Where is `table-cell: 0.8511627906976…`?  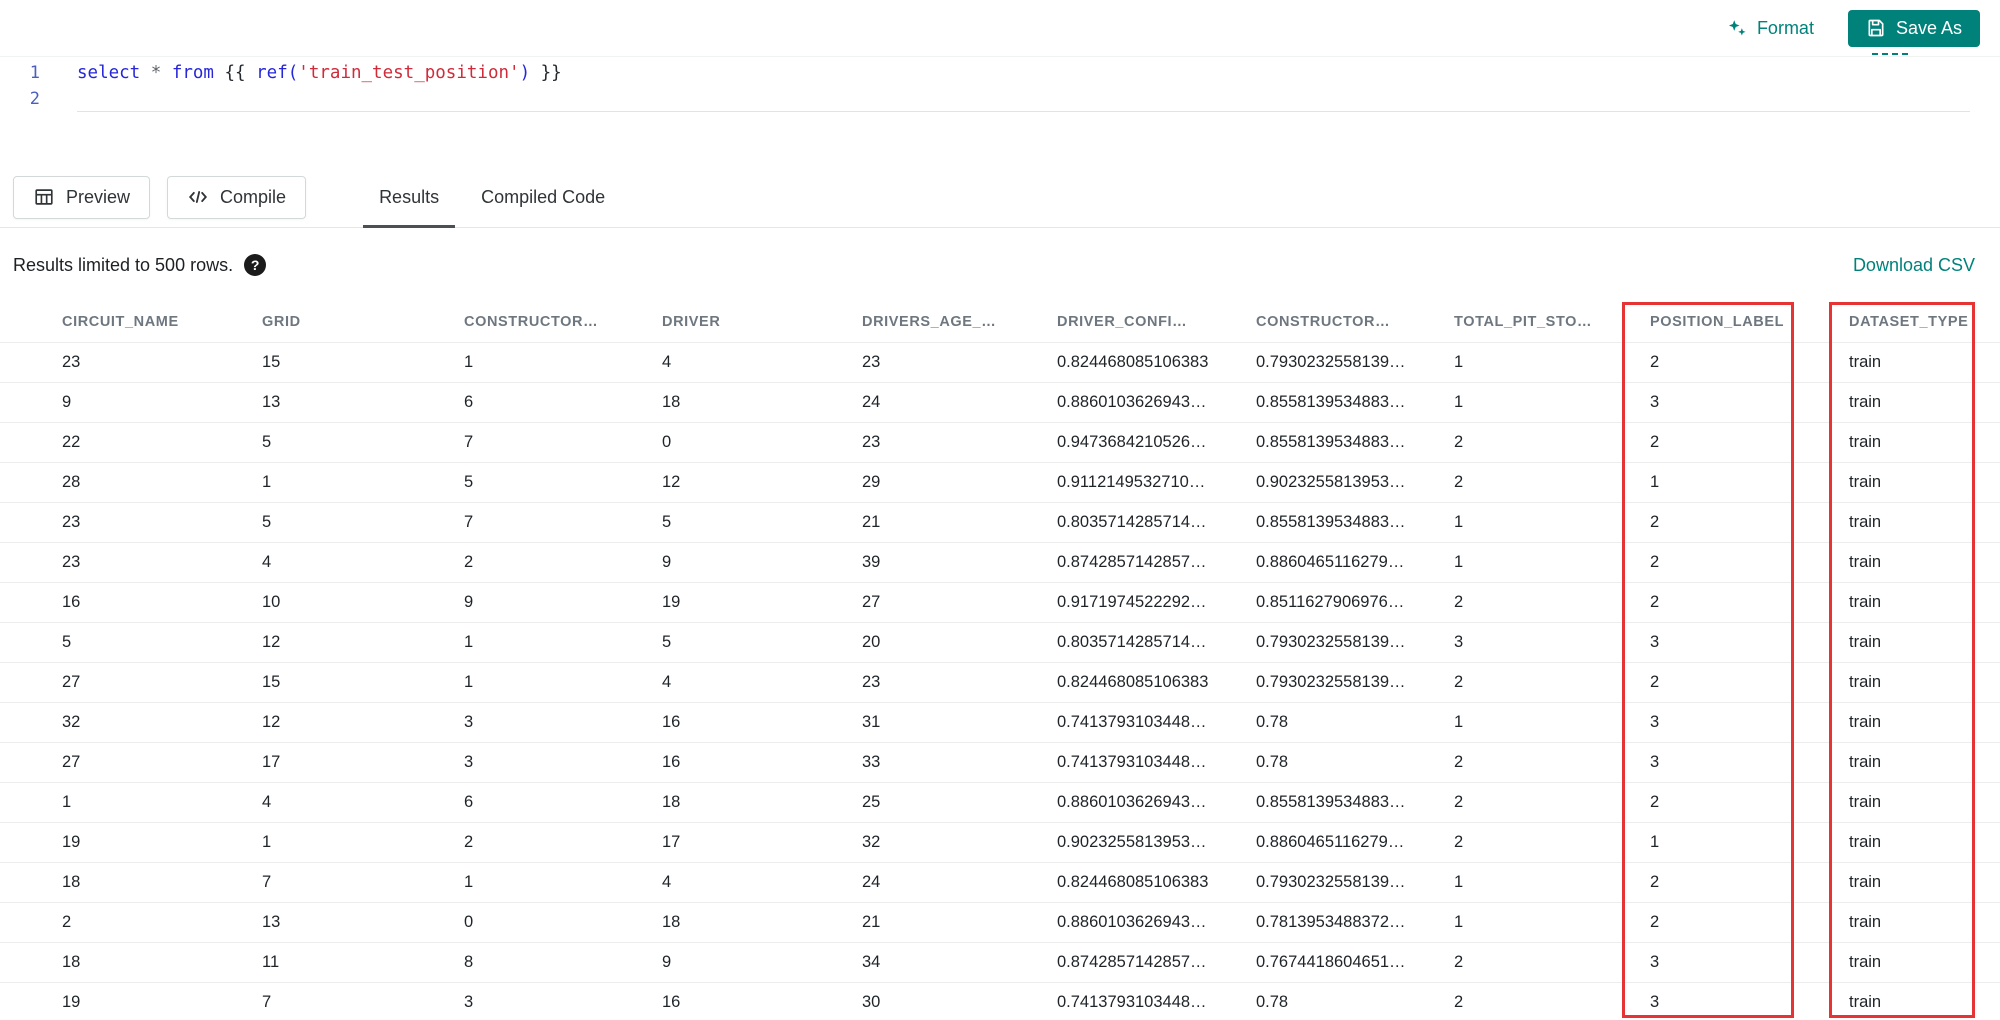
table-cell: 0.8511627906976… is located at coordinates (1330, 601).